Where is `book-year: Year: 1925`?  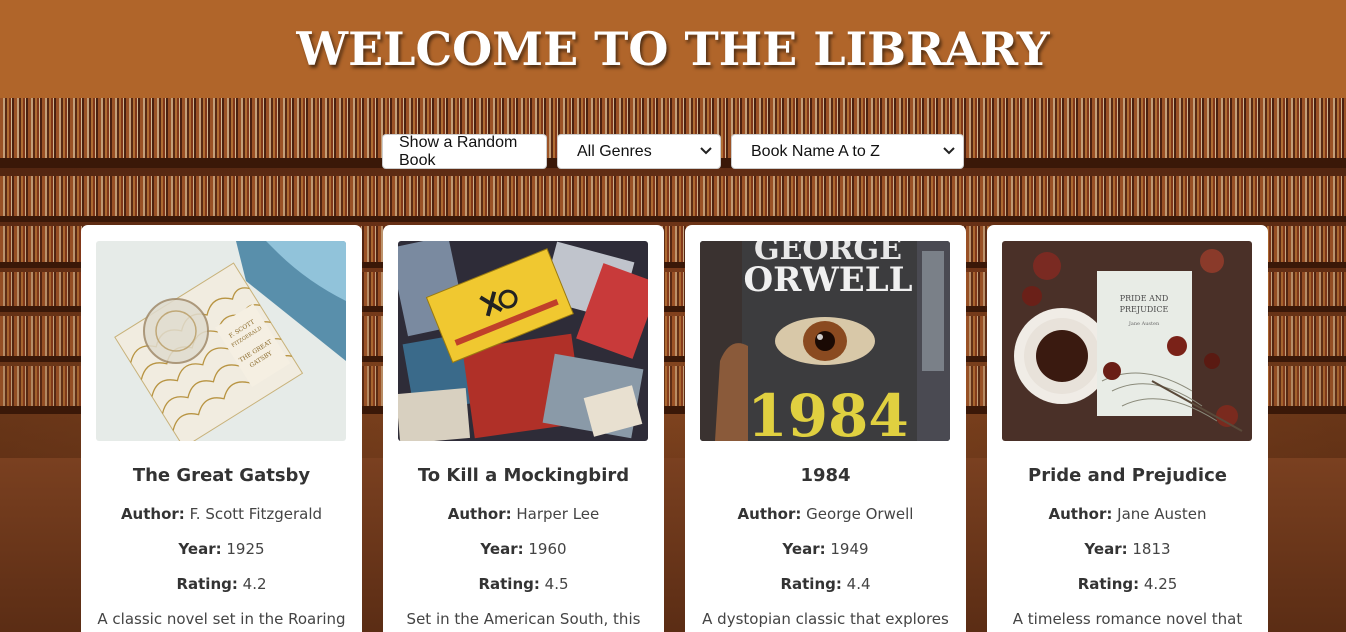
book-year: Year: 1925 is located at coordinates (221, 549).